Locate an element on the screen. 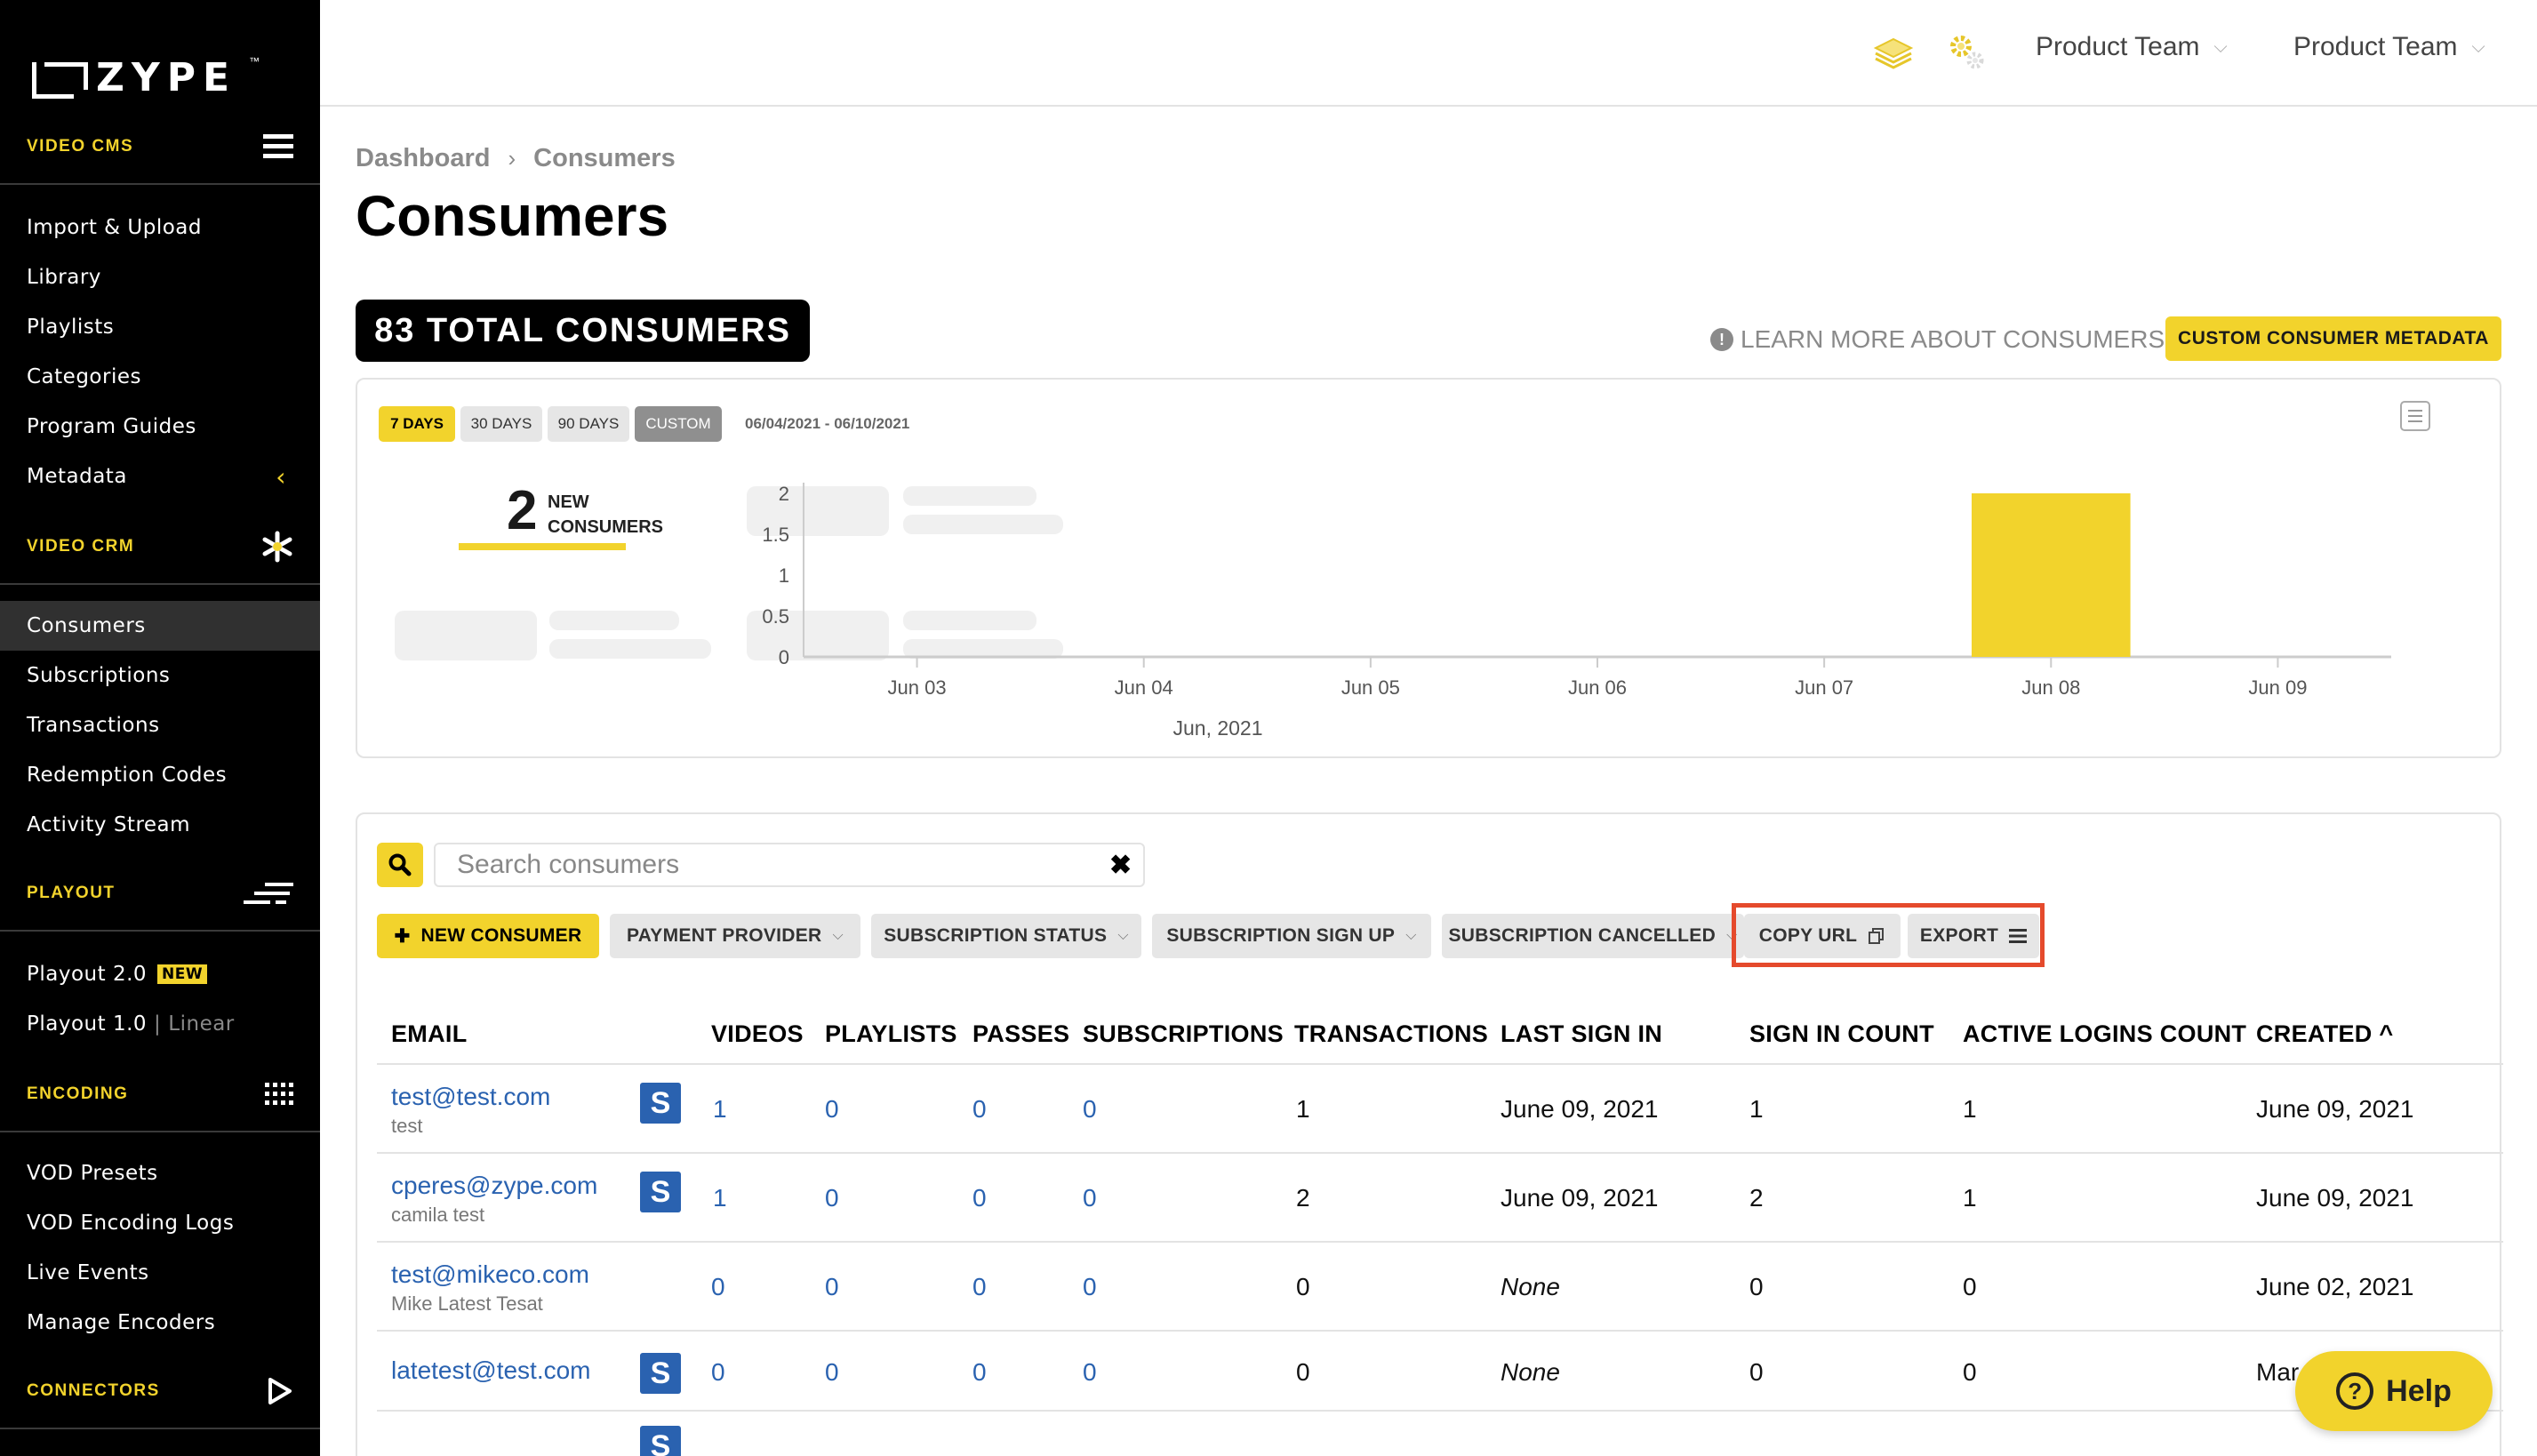 The image size is (2537, 1456). sidebar-item-playlists: Playlists is located at coordinates (160, 327).